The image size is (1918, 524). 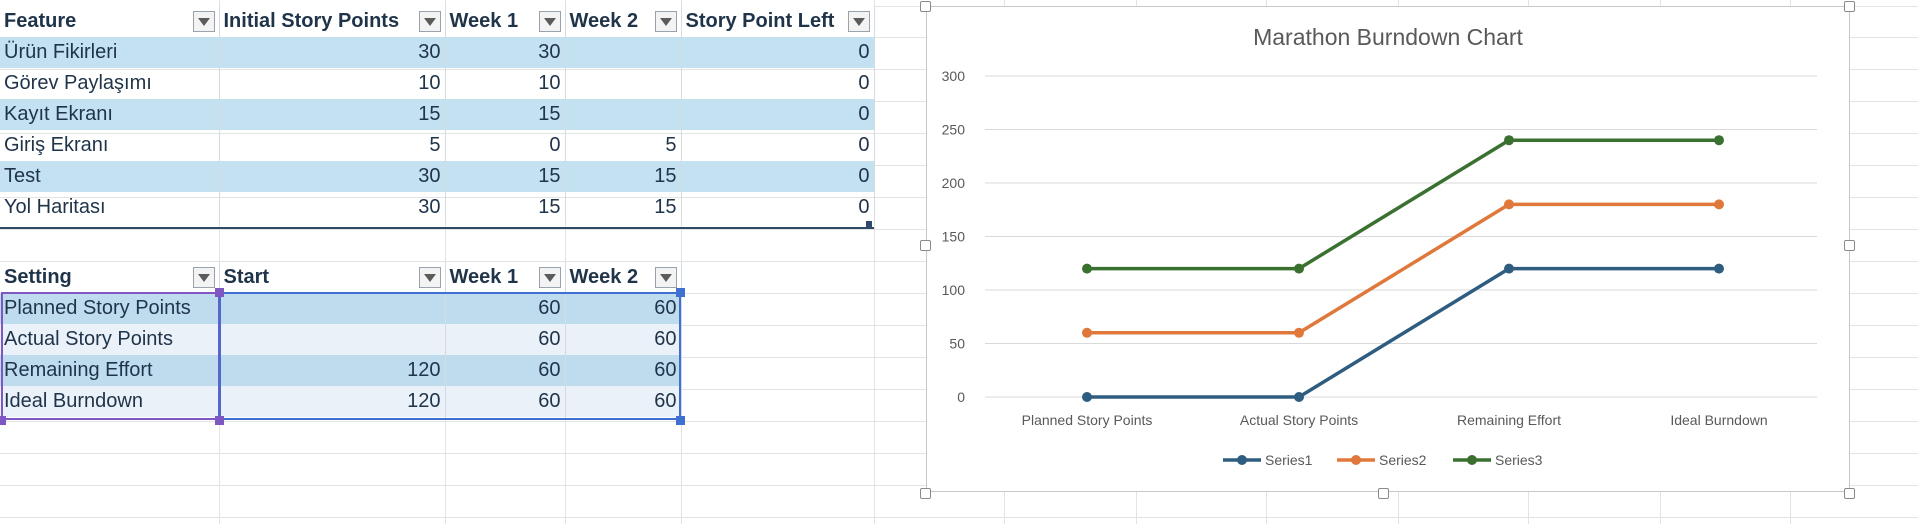 I want to click on table-row: Giriş Ekranı 5 0 5 0, so click(x=437, y=145).